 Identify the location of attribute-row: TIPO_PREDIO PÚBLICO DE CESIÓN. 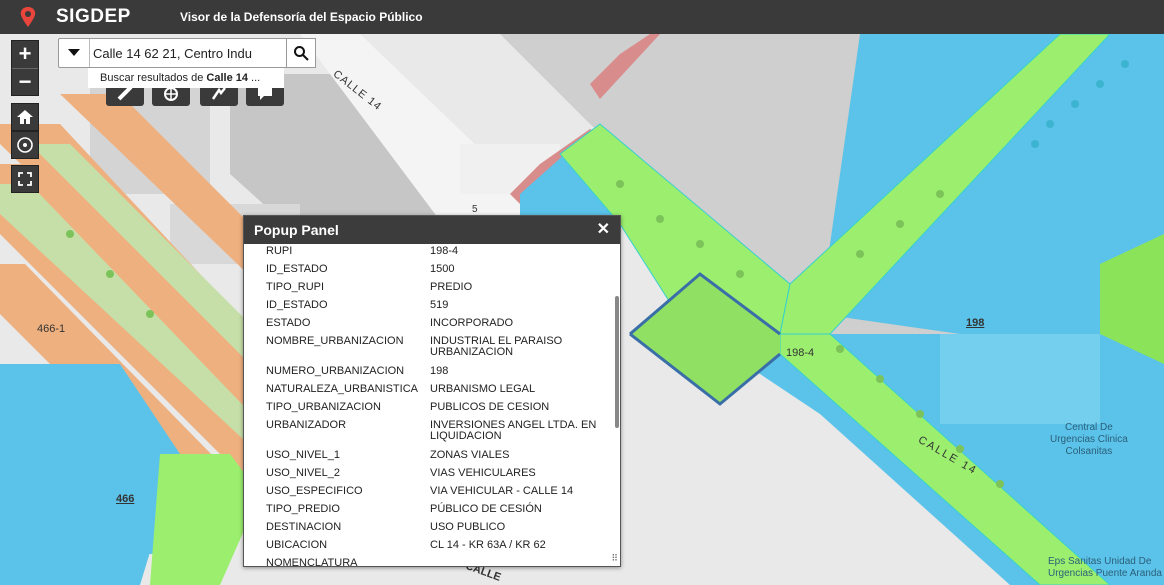
(433, 513).